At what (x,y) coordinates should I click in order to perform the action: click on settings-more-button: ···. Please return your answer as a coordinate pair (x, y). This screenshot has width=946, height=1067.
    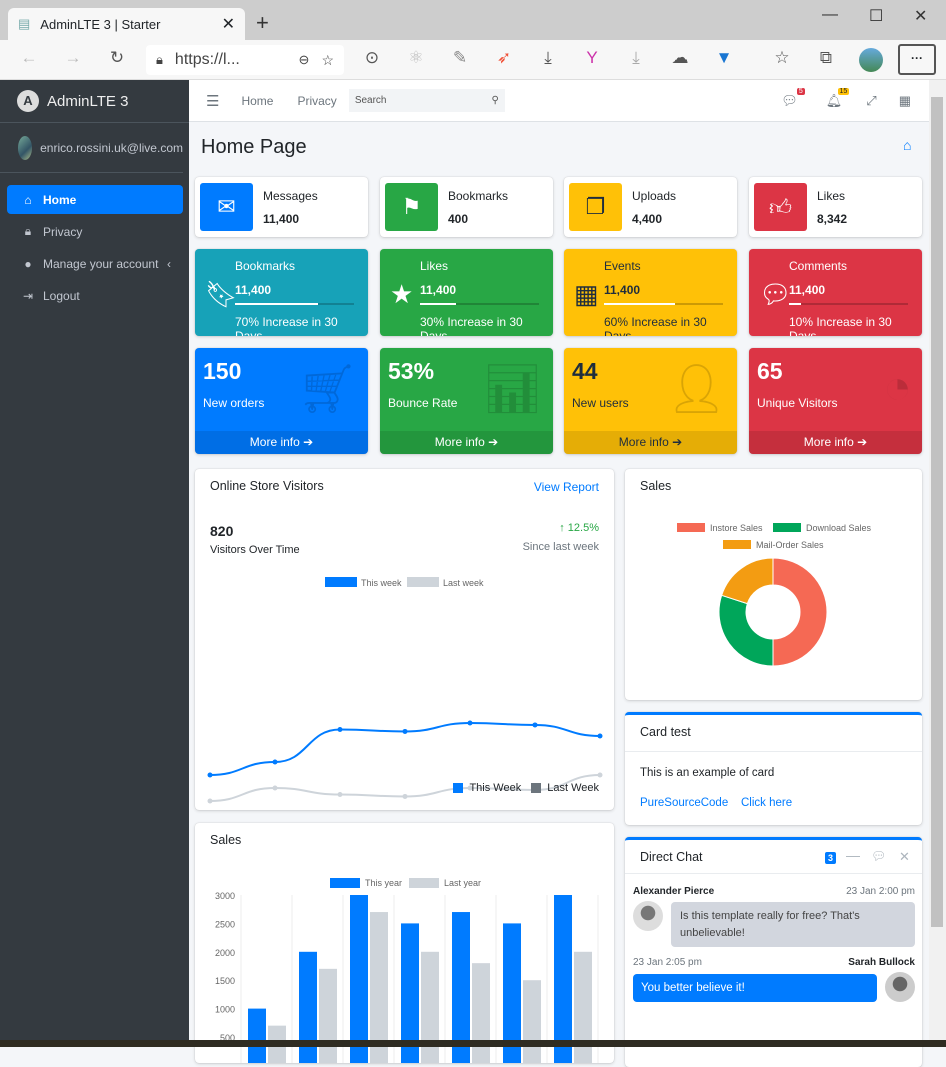
    Looking at the image, I should click on (917, 59).